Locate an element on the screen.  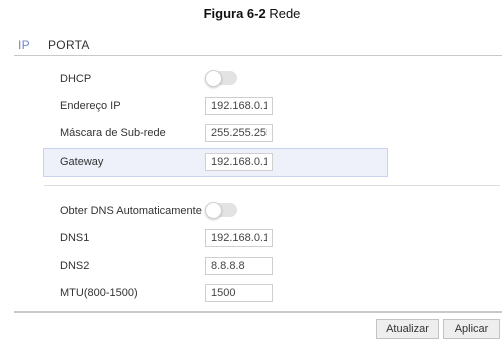
mtu-row: MTU(800-1500) is located at coordinates (252, 294).